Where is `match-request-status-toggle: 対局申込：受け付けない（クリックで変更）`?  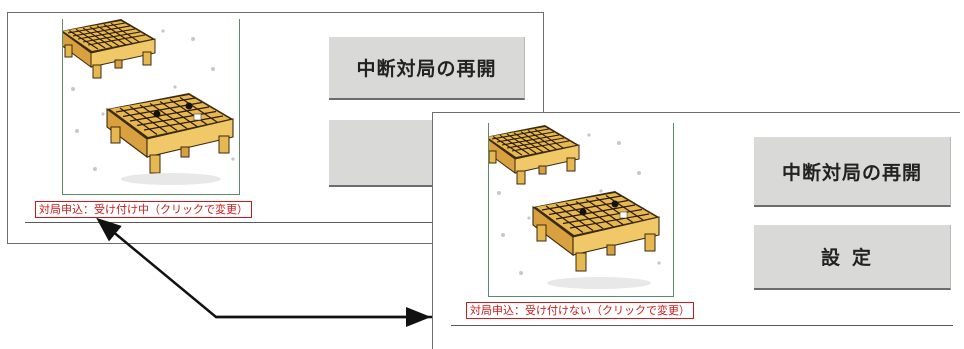
match-request-status-toggle: 対局申込：受け付けない（クリックで変更） is located at coordinates (580, 310).